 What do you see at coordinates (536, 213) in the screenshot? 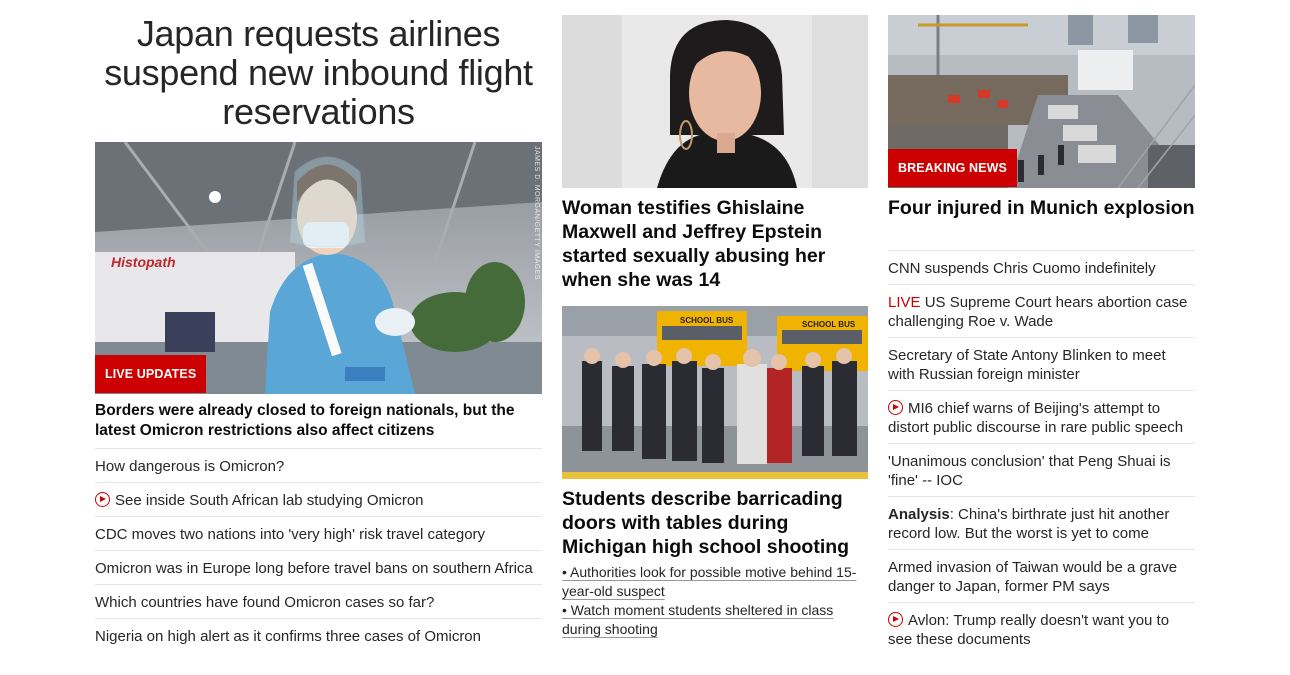
I see `photo-credit: JAMES D. MORGAN/GETTY IMAGES` at bounding box center [536, 213].